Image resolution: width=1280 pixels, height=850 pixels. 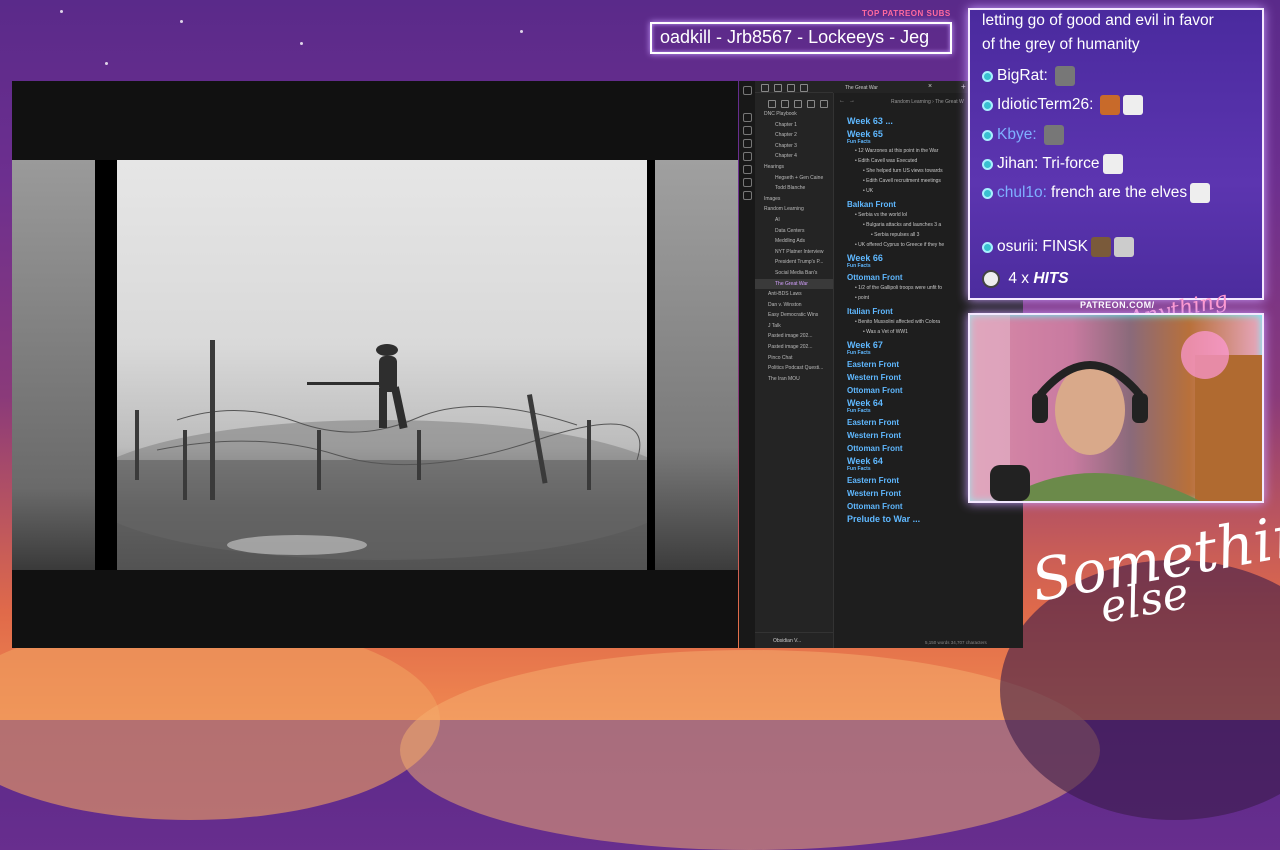 What do you see at coordinates (1017, 246) in the screenshot?
I see `chat-username: osurii:` at bounding box center [1017, 246].